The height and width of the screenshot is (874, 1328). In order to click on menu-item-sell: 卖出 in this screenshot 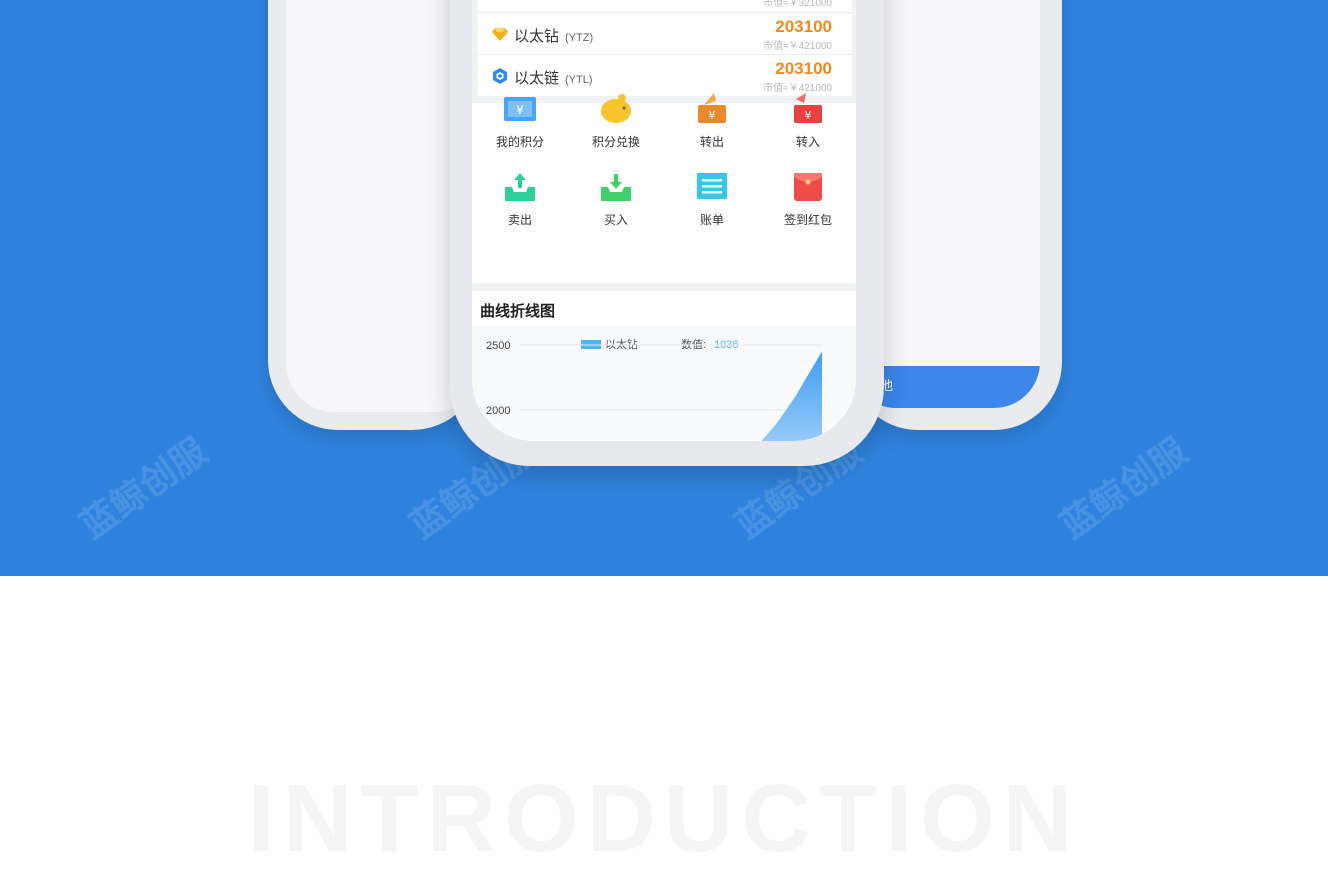, I will do `click(520, 207)`.